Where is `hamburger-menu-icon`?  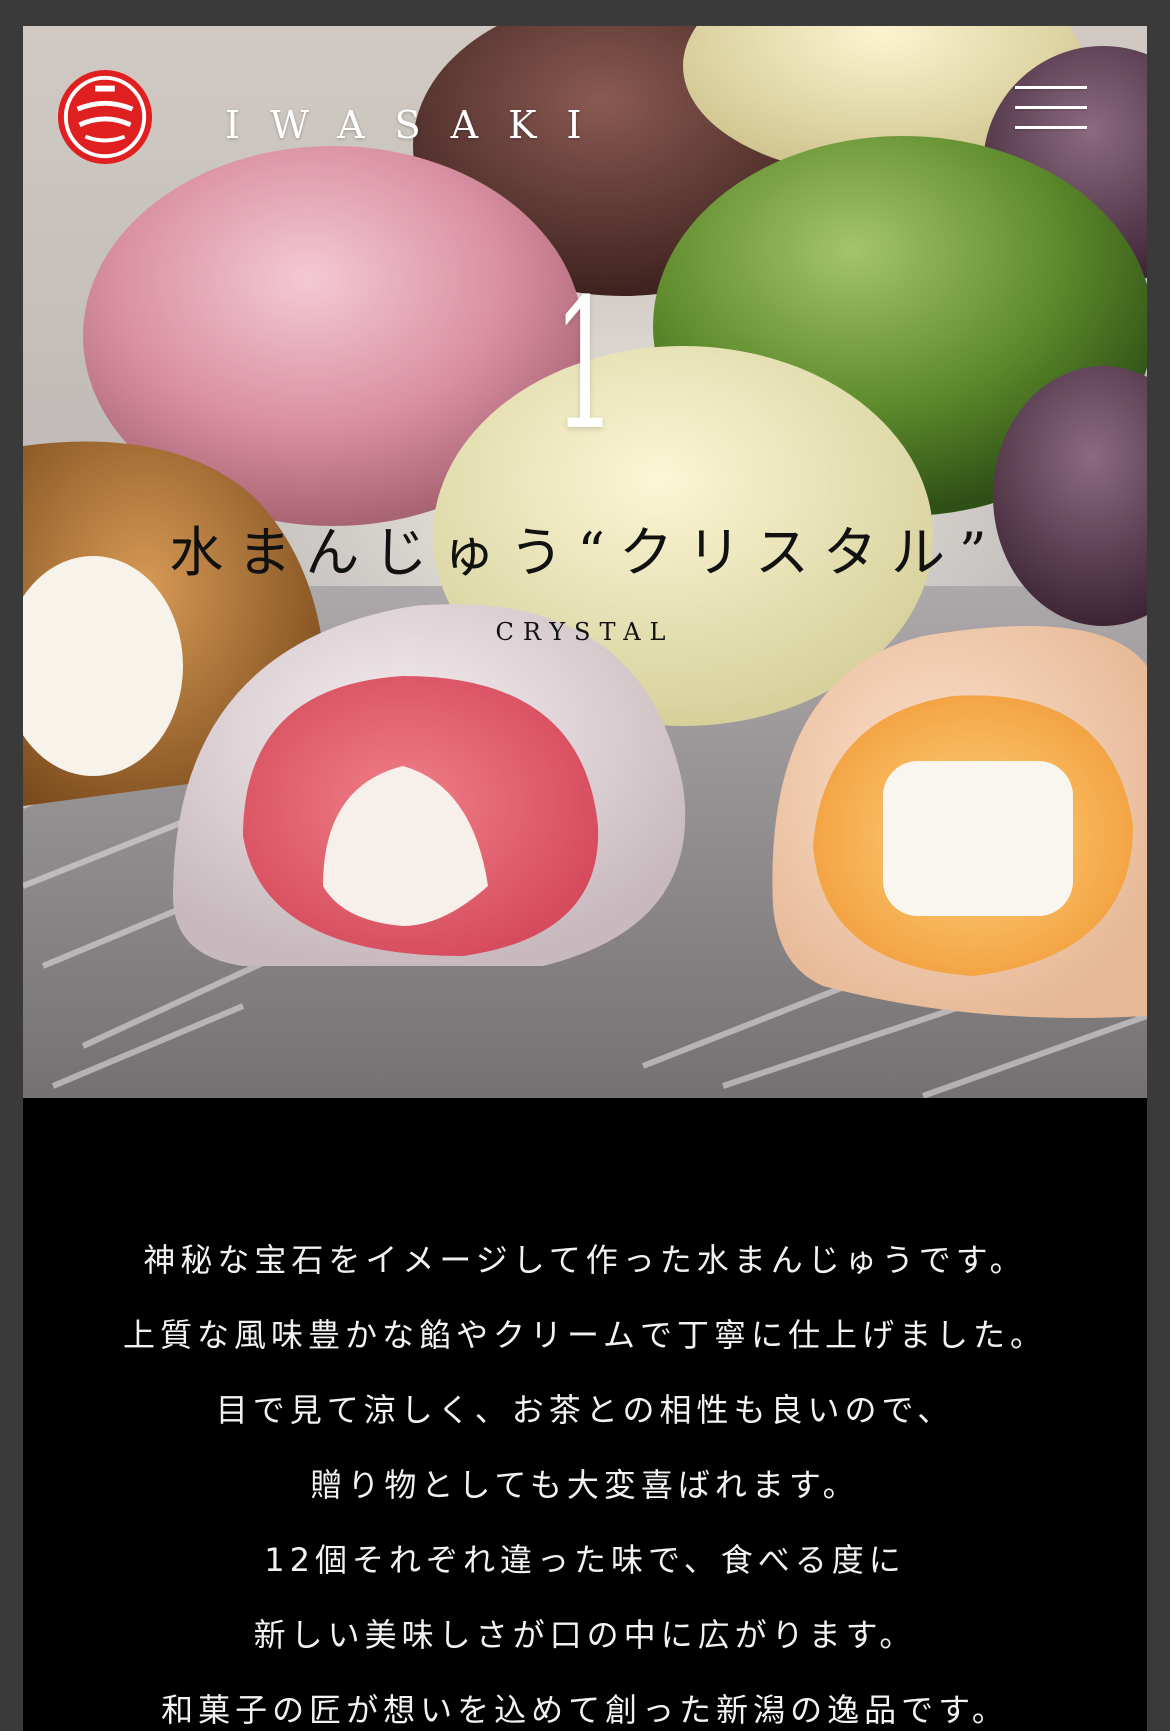 hamburger-menu-icon is located at coordinates (1051, 108).